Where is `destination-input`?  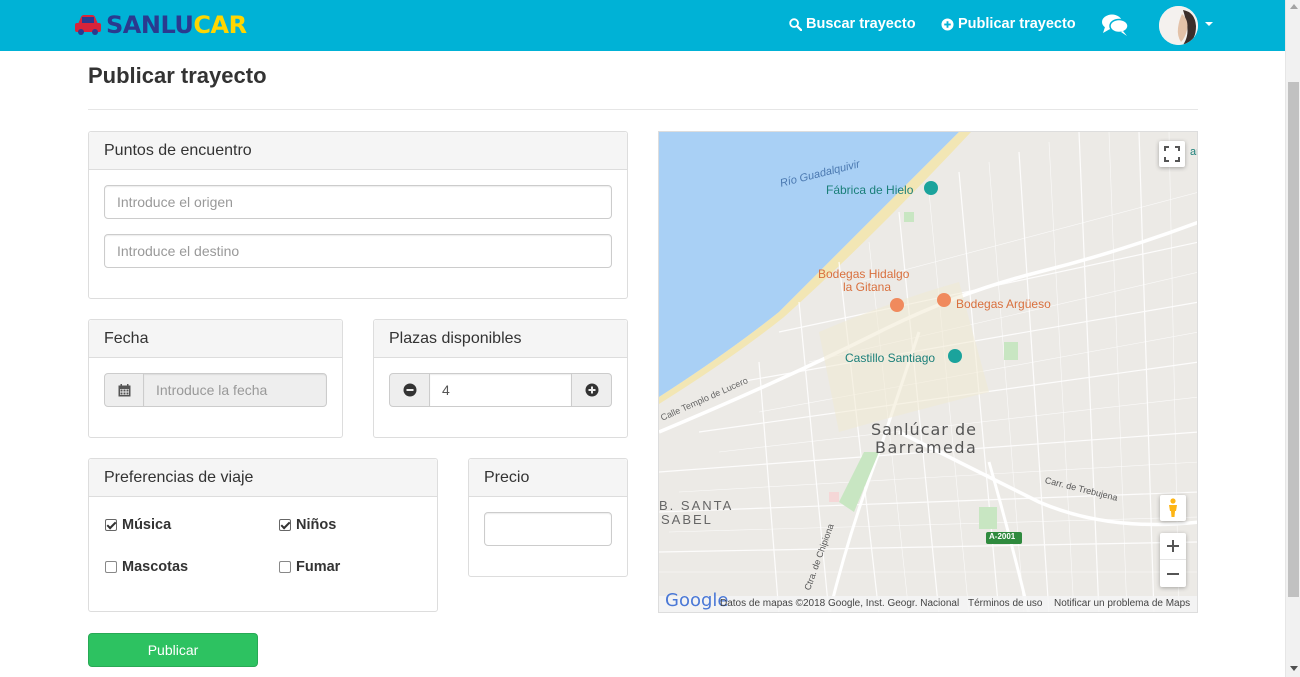
destination-input is located at coordinates (358, 251).